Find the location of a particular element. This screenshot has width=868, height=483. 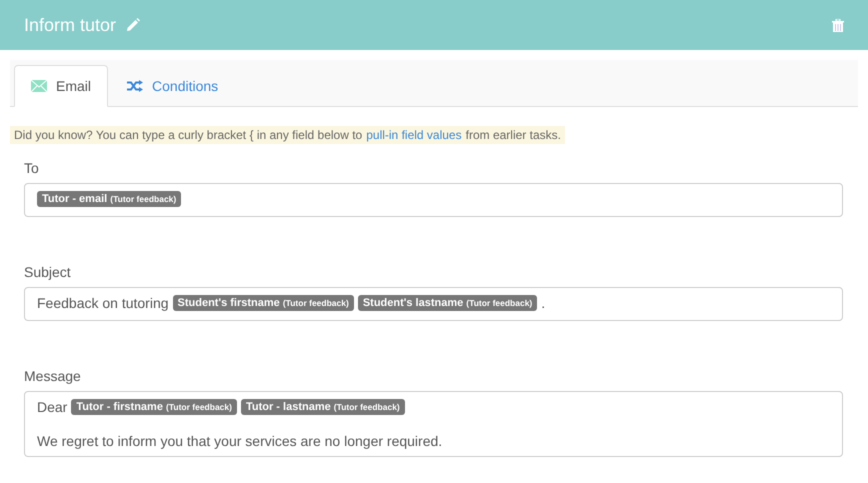

tip-text: Did you know? You can type a curly bracket { in any field below to is located at coordinates (188, 135).